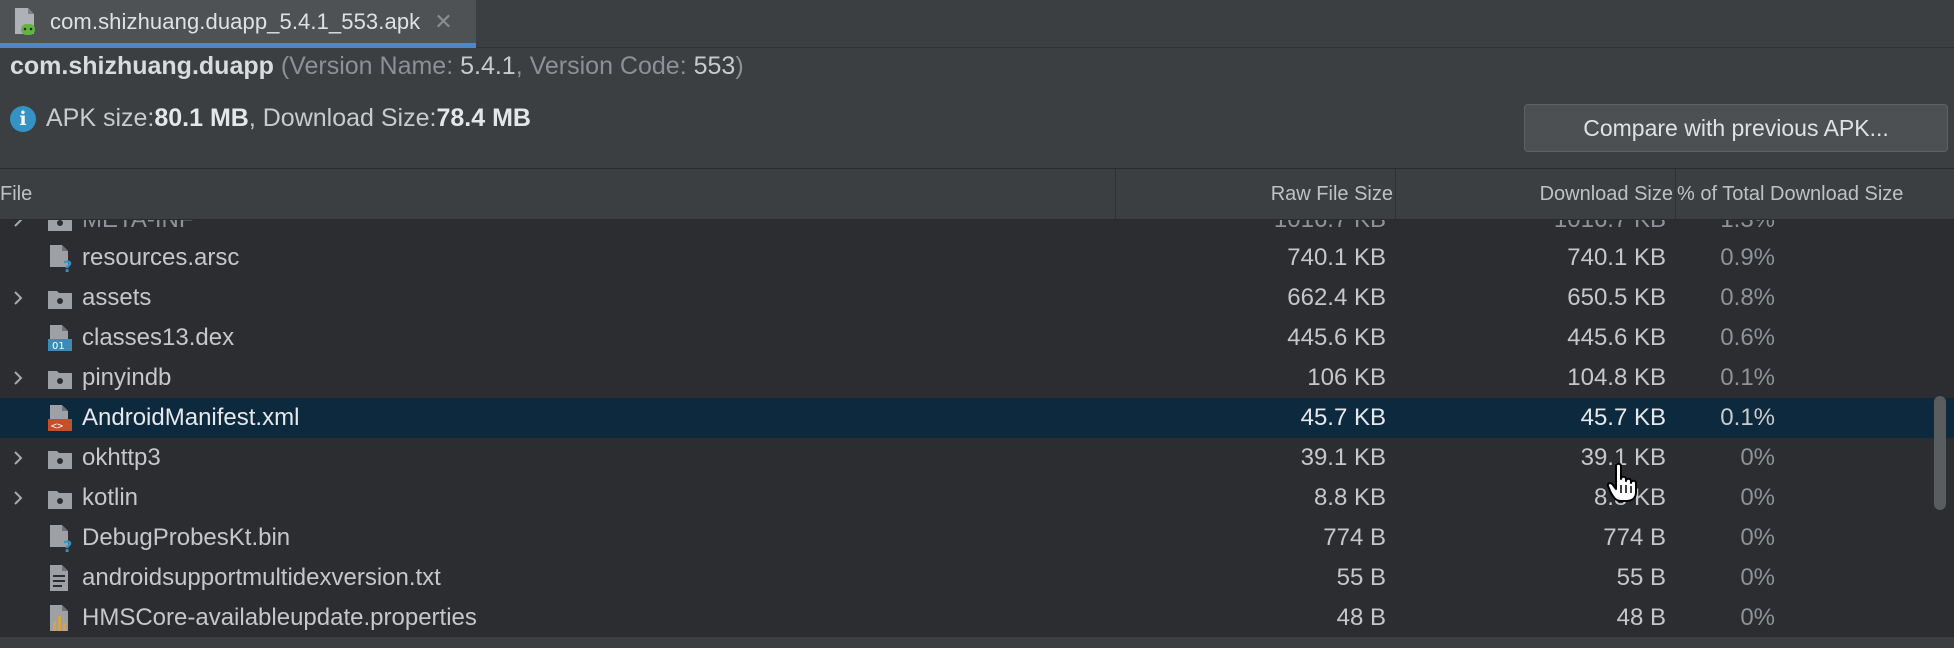  What do you see at coordinates (1336, 297) in the screenshot?
I see `raw-file-size: 662.4 KB` at bounding box center [1336, 297].